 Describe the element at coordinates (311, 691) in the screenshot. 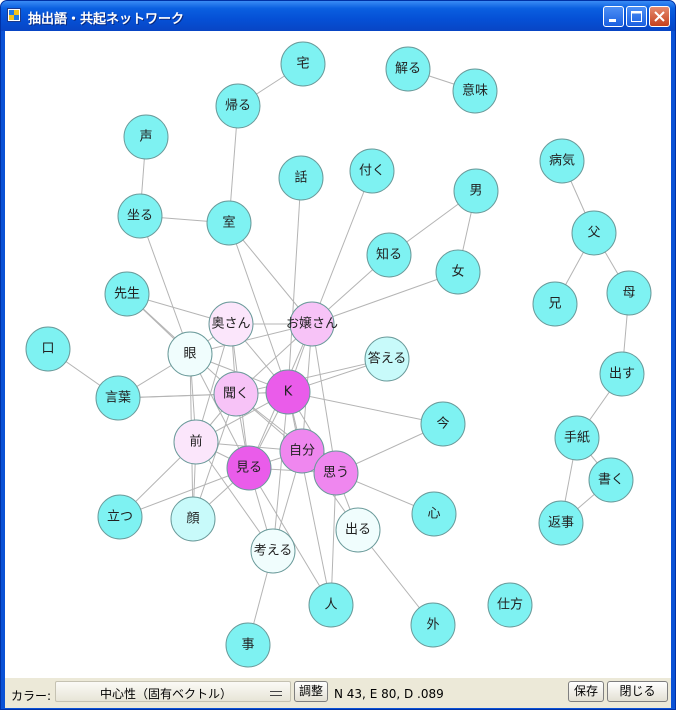

I see `adjust-button: 調整` at that location.